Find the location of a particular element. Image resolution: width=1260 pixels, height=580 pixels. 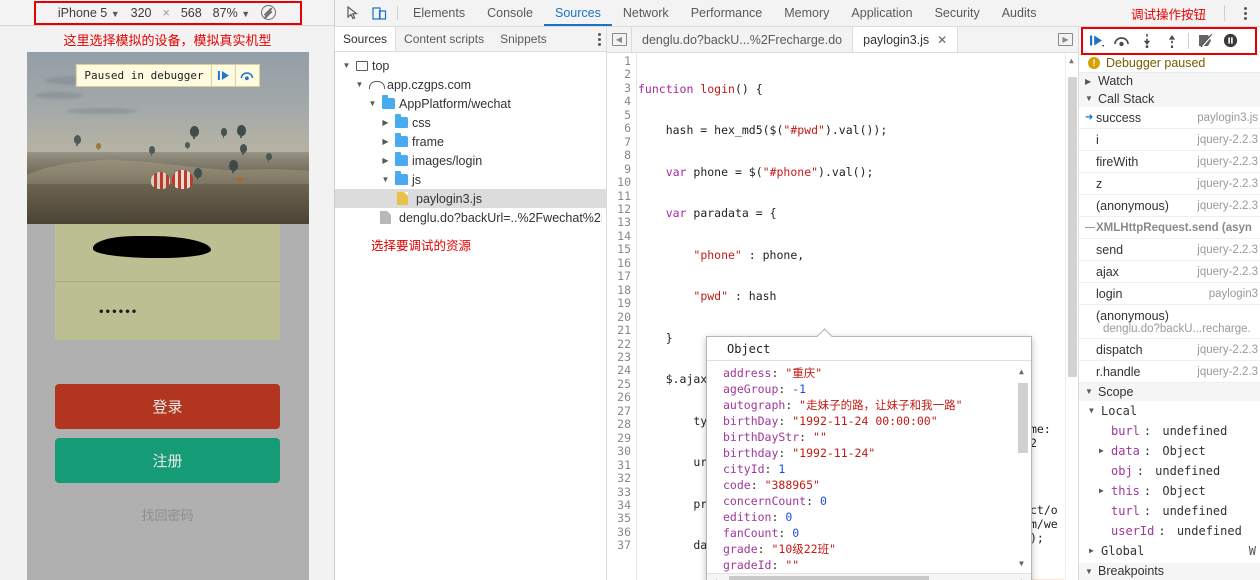

scope-variable: turl: undefined is located at coordinates (1169, 511).